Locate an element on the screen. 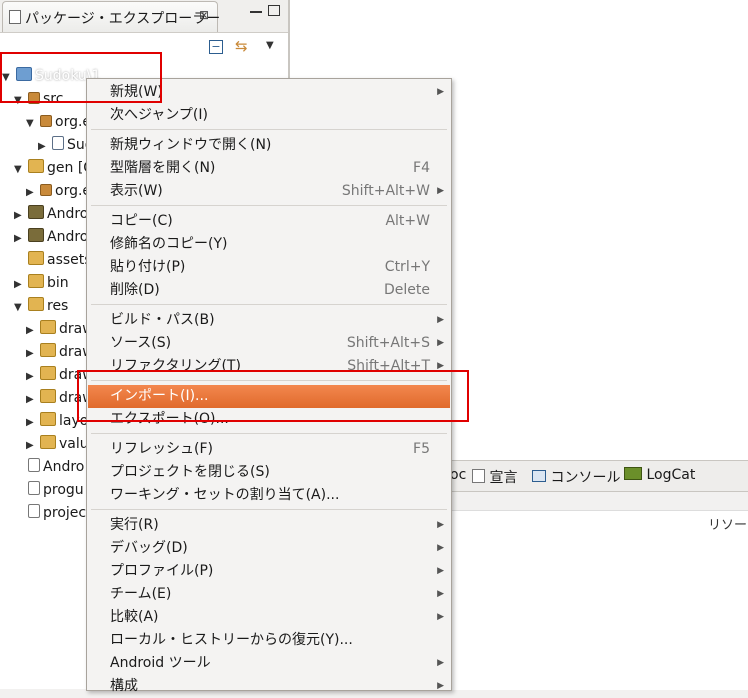 Image resolution: width=748 pixels, height=698 pixels. tree-item: progu is located at coordinates (49, 490).